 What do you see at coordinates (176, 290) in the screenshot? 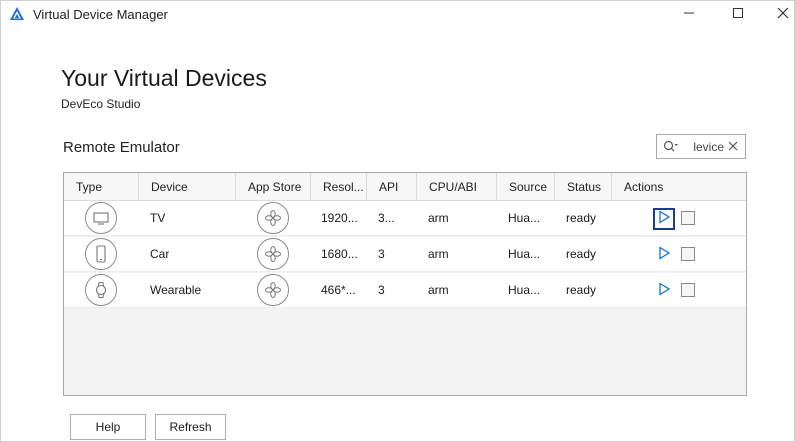
I see `device-name: Wearable` at bounding box center [176, 290].